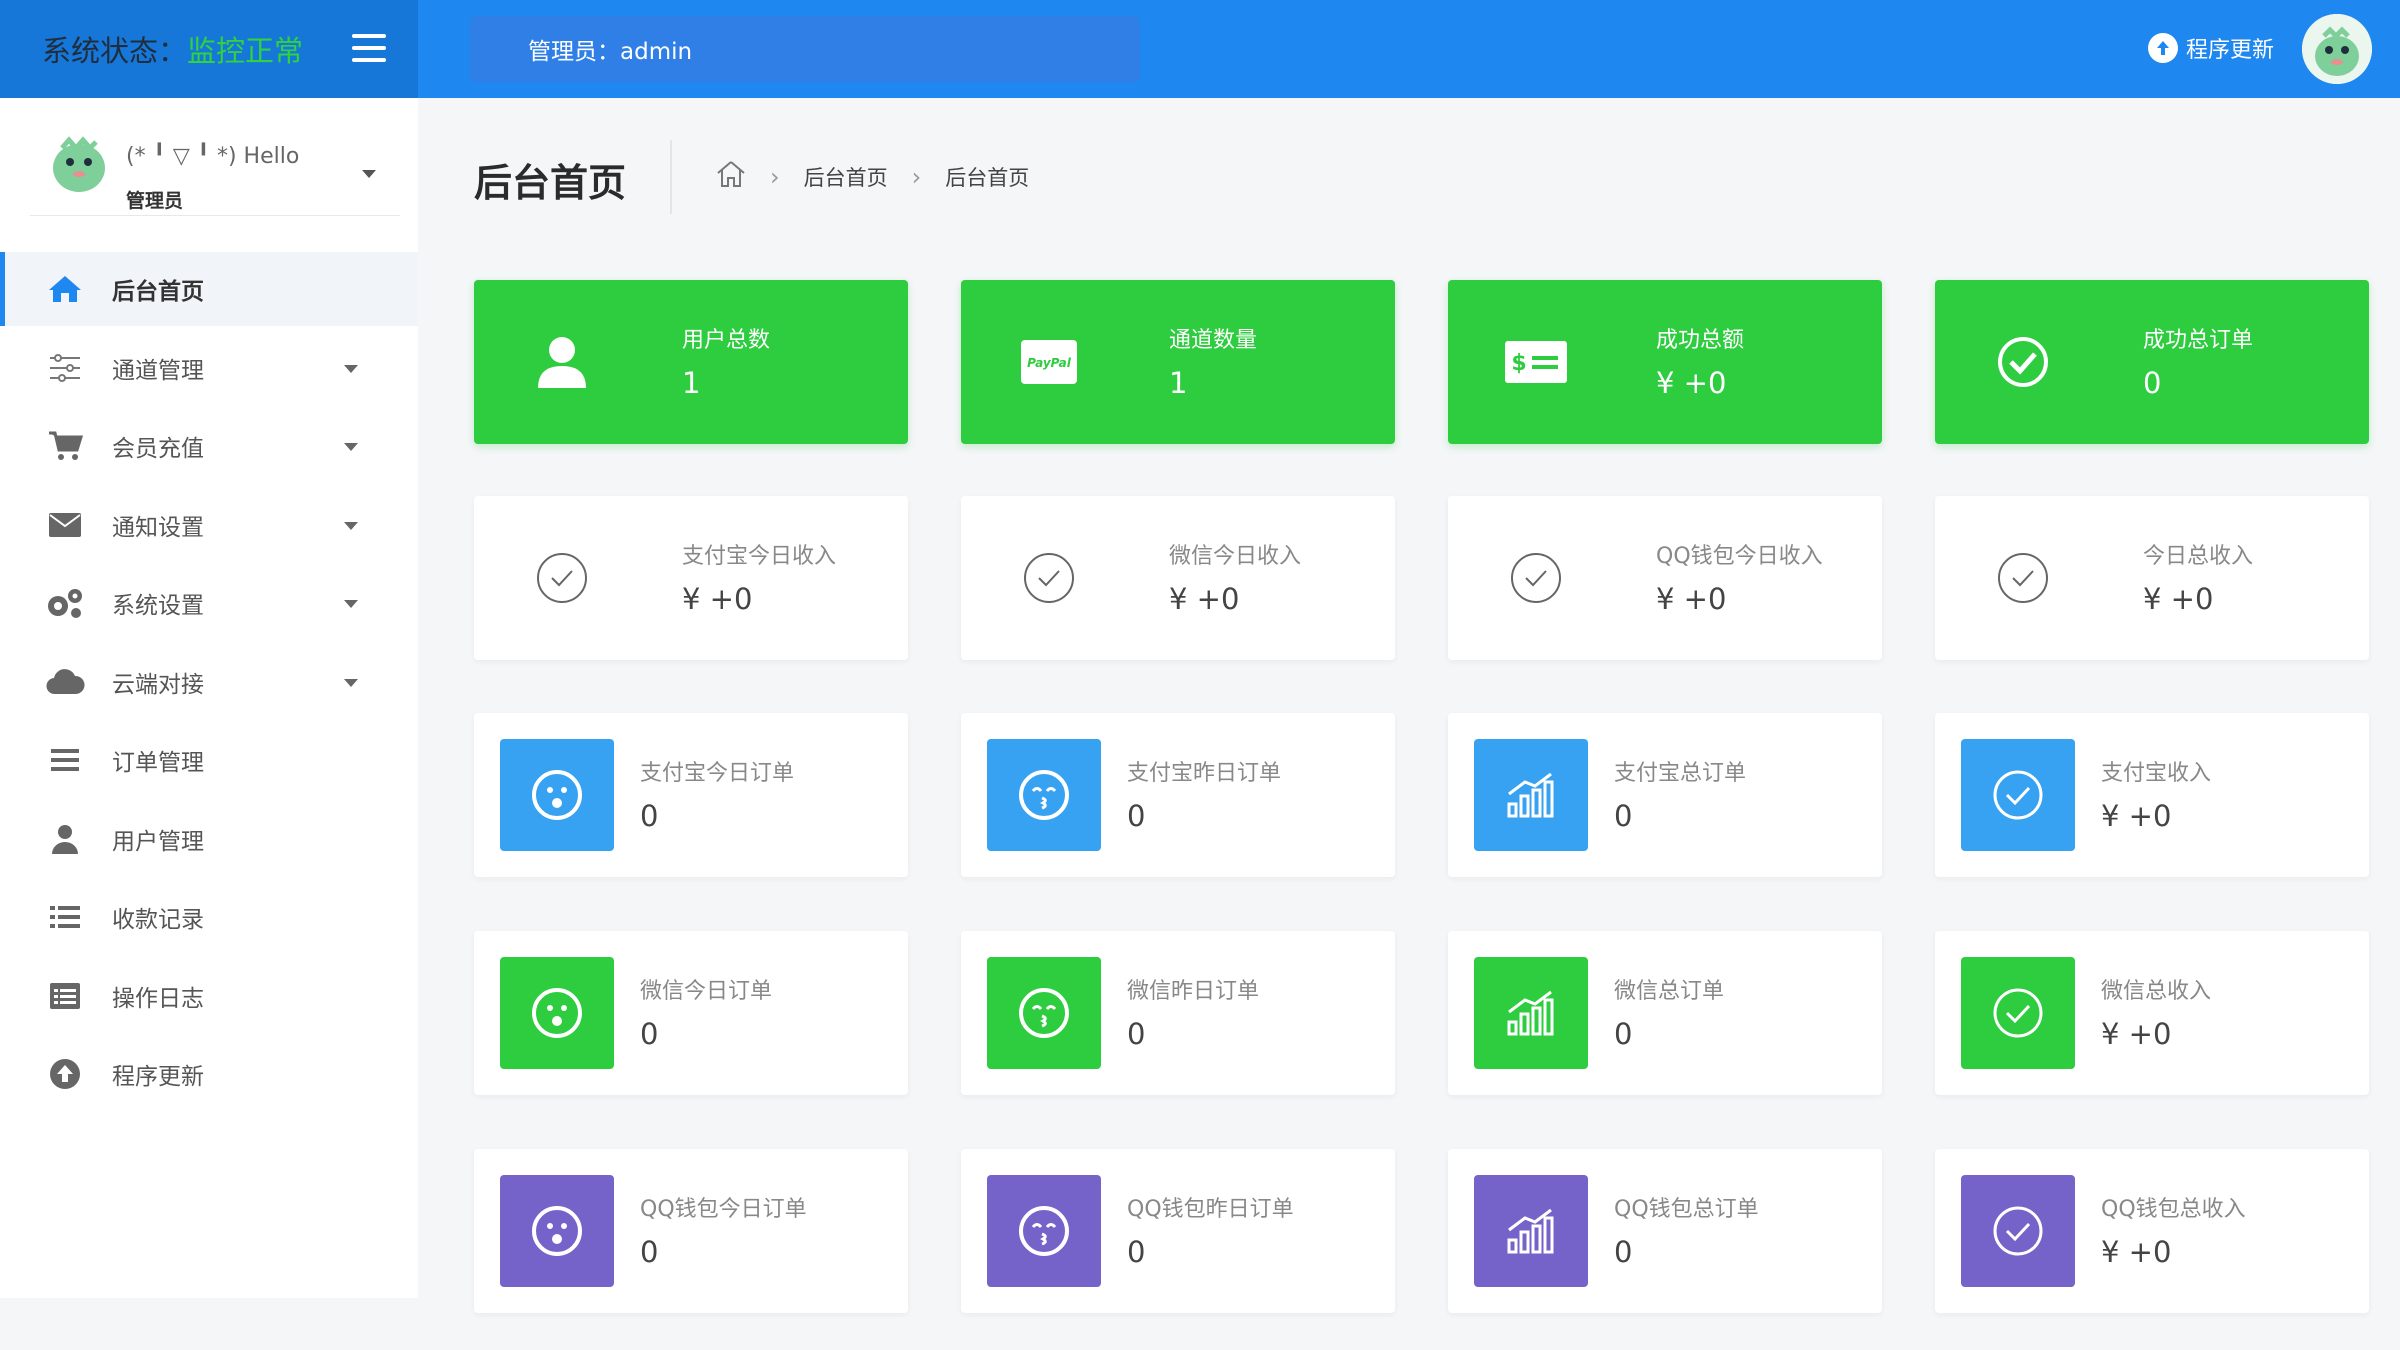  What do you see at coordinates (158, 684) in the screenshot?
I see `sidebar-item-label: 云端对接` at bounding box center [158, 684].